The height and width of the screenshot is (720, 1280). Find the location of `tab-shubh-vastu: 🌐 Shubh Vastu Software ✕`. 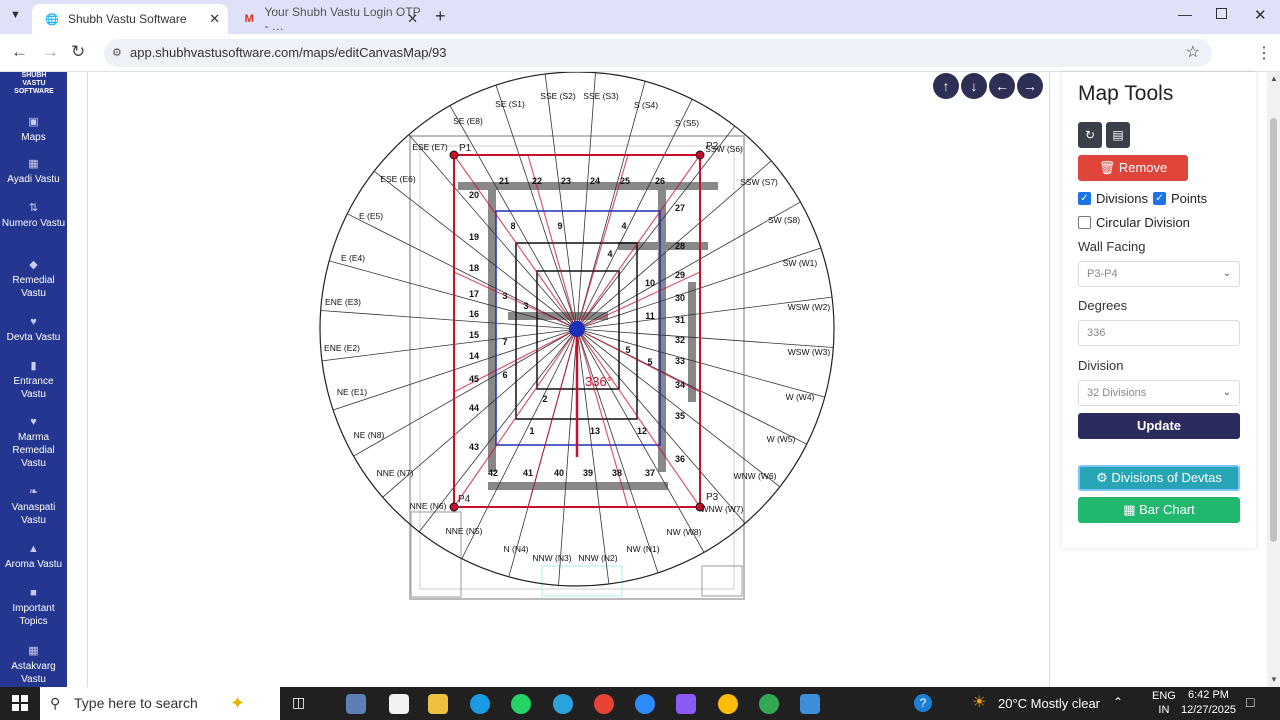

tab-shubh-vastu: 🌐 Shubh Vastu Software ✕ is located at coordinates (130, 19).